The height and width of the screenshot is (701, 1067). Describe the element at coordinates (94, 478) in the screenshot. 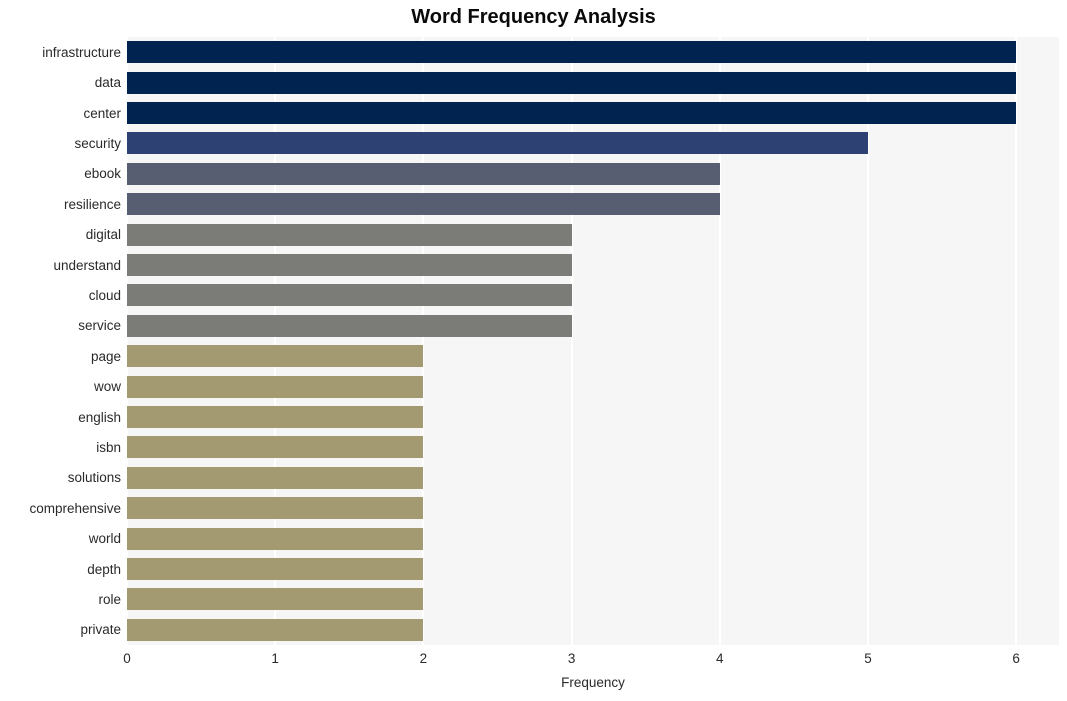

I see `y-axis-tick-label: solutions` at that location.